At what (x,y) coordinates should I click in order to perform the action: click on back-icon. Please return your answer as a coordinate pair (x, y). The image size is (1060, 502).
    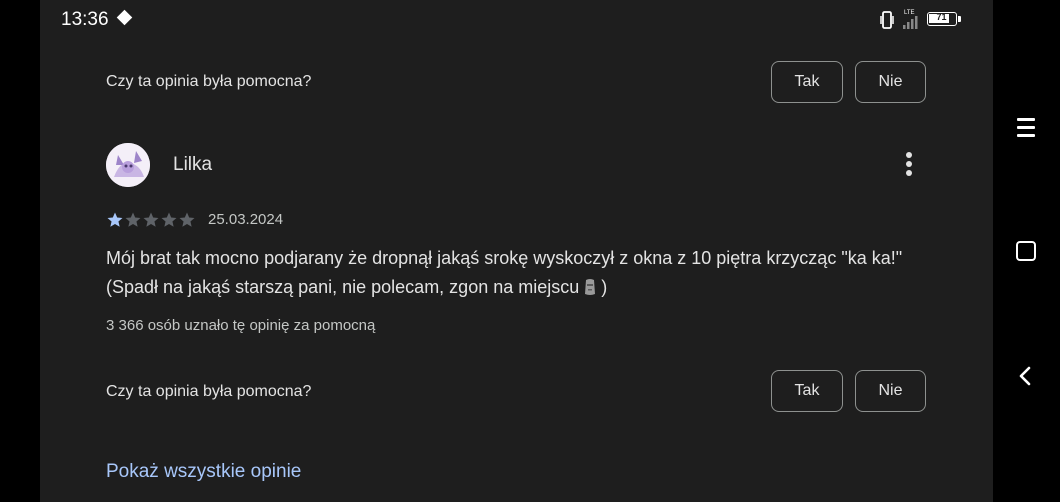
    Looking at the image, I should click on (1025, 376).